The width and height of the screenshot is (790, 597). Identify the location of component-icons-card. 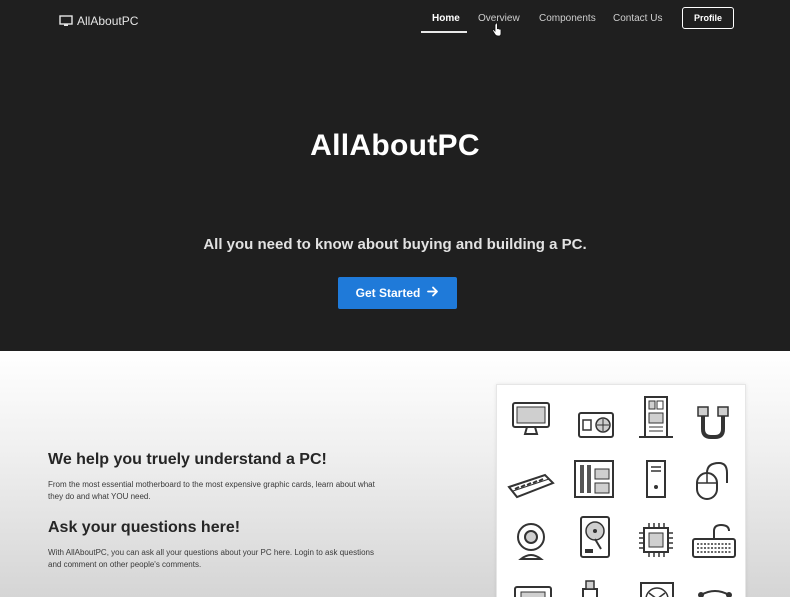
(621, 490).